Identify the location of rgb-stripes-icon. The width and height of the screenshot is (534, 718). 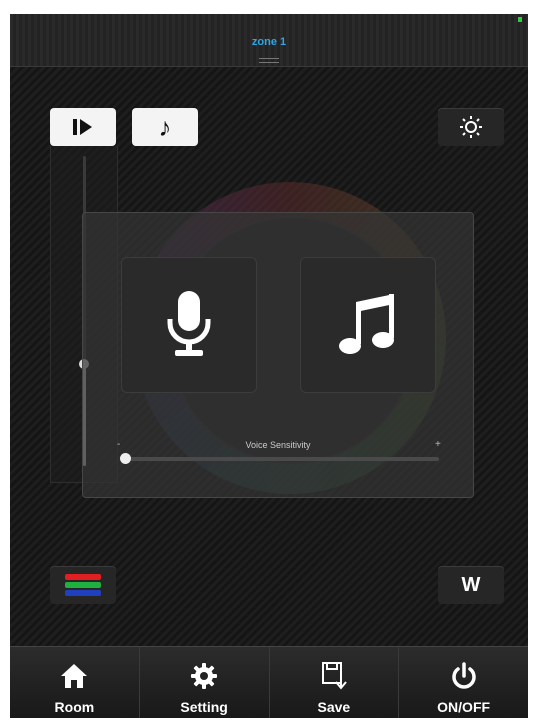
(83, 585).